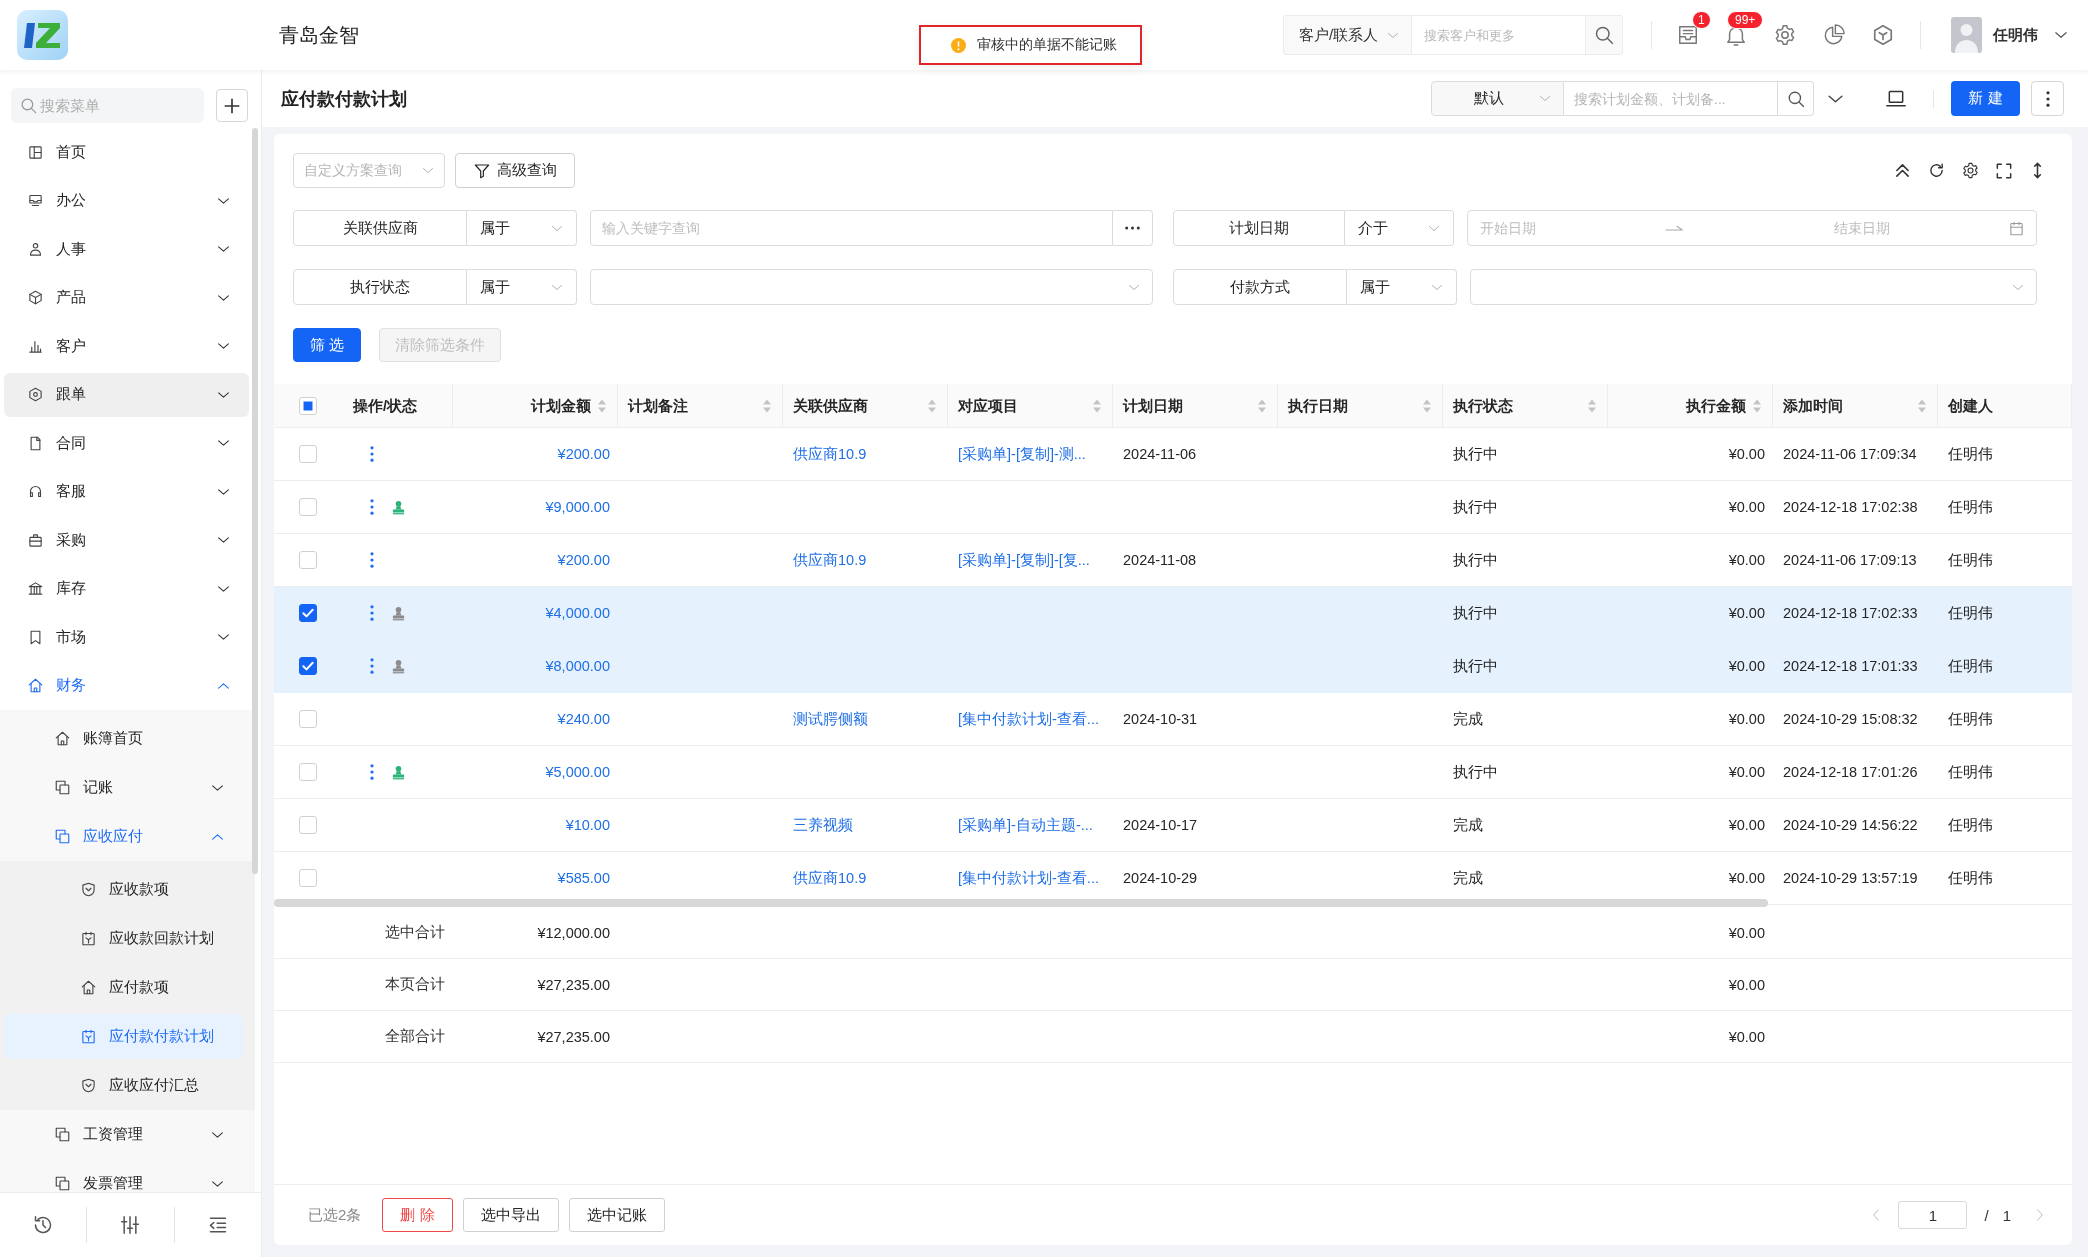 Image resolution: width=2088 pixels, height=1257 pixels. Describe the element at coordinates (123, 1176) in the screenshot. I see `menu-item: 发票管理` at that location.